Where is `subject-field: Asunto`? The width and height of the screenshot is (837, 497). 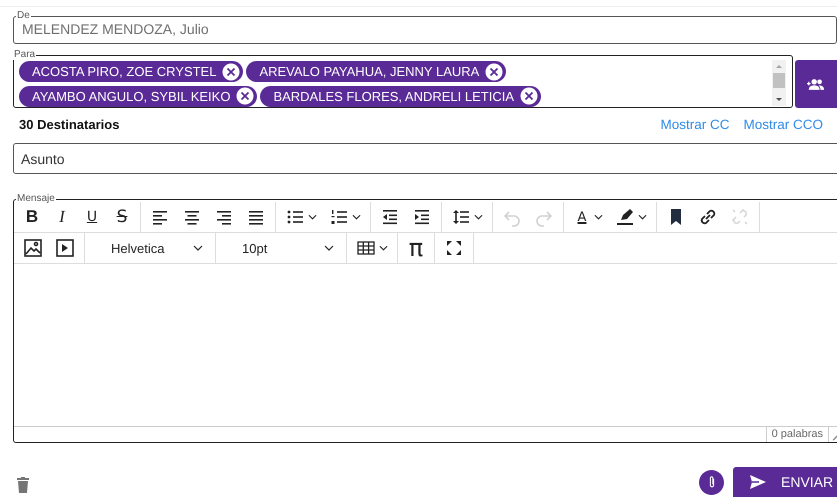
subject-field: Asunto is located at coordinates (425, 158).